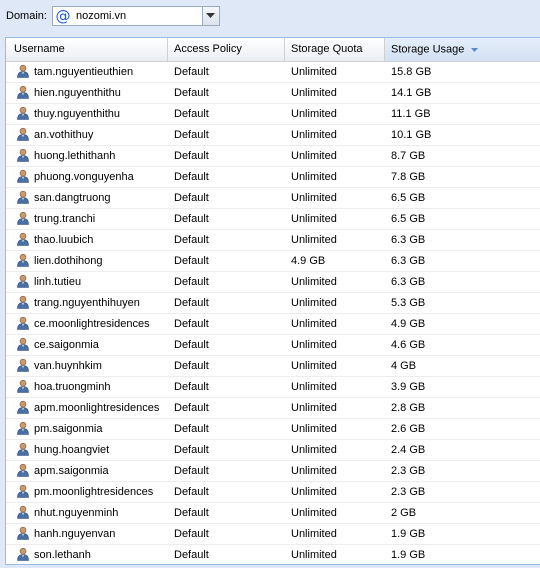 Image resolution: width=540 pixels, height=568 pixels. What do you see at coordinates (408, 471) in the screenshot?
I see `storage-usage-cell: 2.3 GB` at bounding box center [408, 471].